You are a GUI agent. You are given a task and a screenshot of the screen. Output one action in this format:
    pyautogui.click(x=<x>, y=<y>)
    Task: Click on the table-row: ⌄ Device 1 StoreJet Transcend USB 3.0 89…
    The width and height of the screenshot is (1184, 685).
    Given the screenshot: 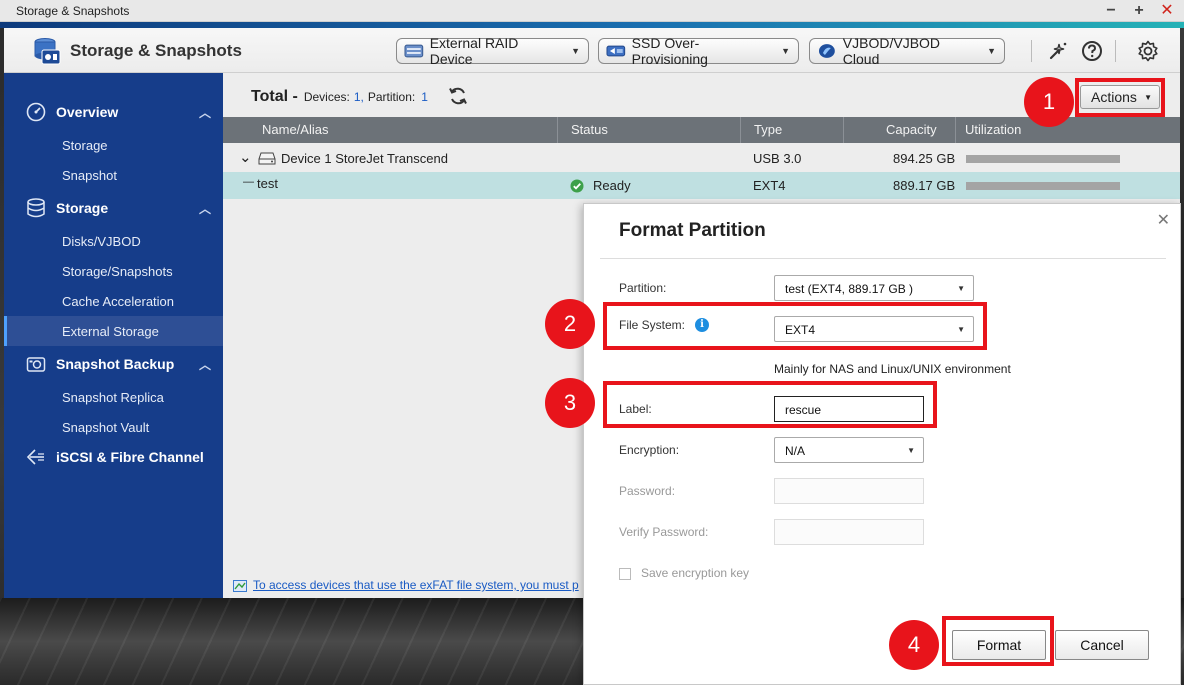 What is the action you would take?
    pyautogui.click(x=701, y=158)
    